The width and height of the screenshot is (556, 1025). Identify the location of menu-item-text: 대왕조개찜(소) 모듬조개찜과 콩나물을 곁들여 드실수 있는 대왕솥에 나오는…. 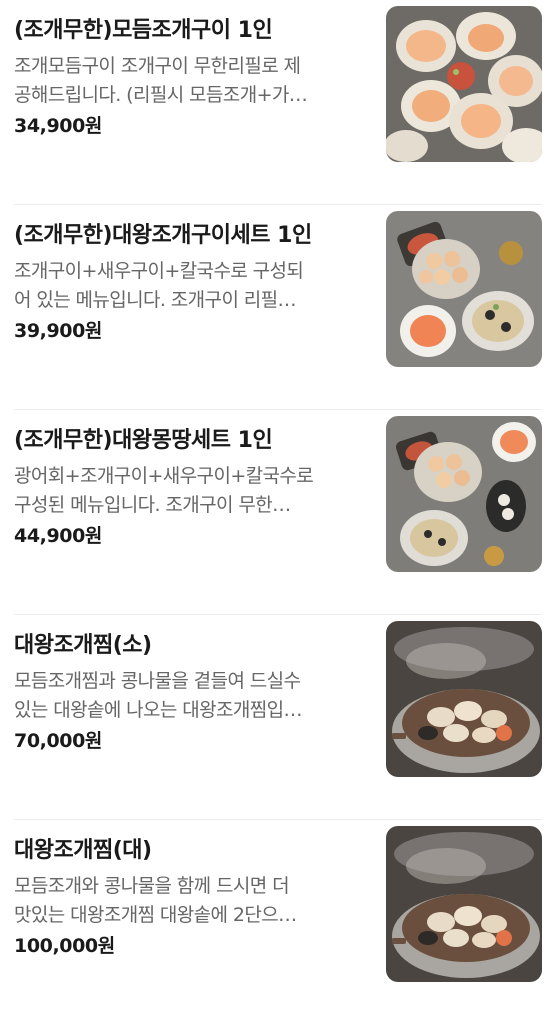
(186, 693).